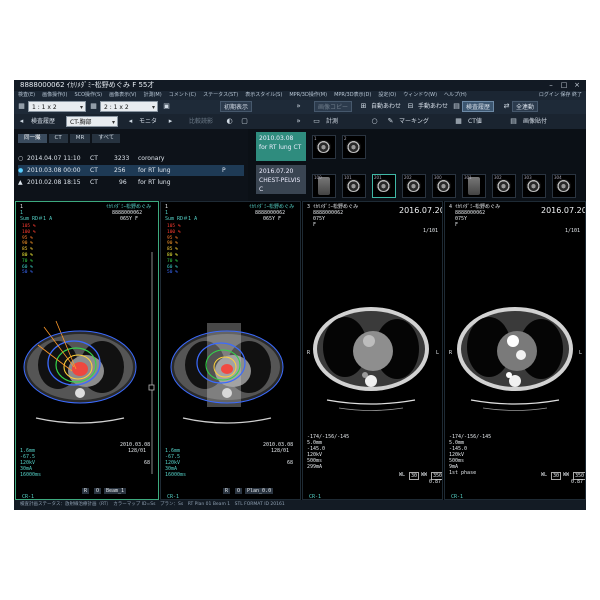 The height and width of the screenshot is (600, 600). I want to click on series-group-date: 2016.07.20, so click(276, 171).